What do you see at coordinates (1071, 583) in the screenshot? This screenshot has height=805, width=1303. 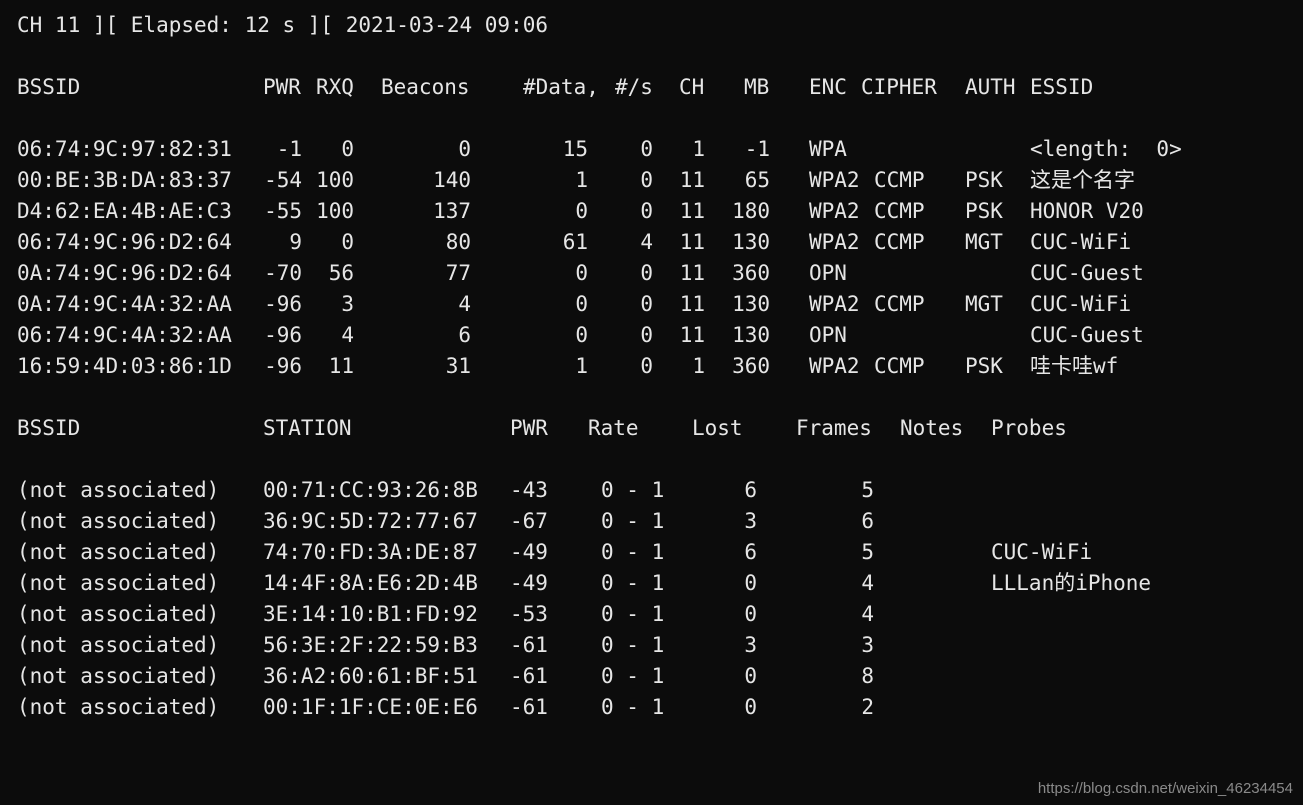 I see `sta-probes: LLLan的iPhone` at bounding box center [1071, 583].